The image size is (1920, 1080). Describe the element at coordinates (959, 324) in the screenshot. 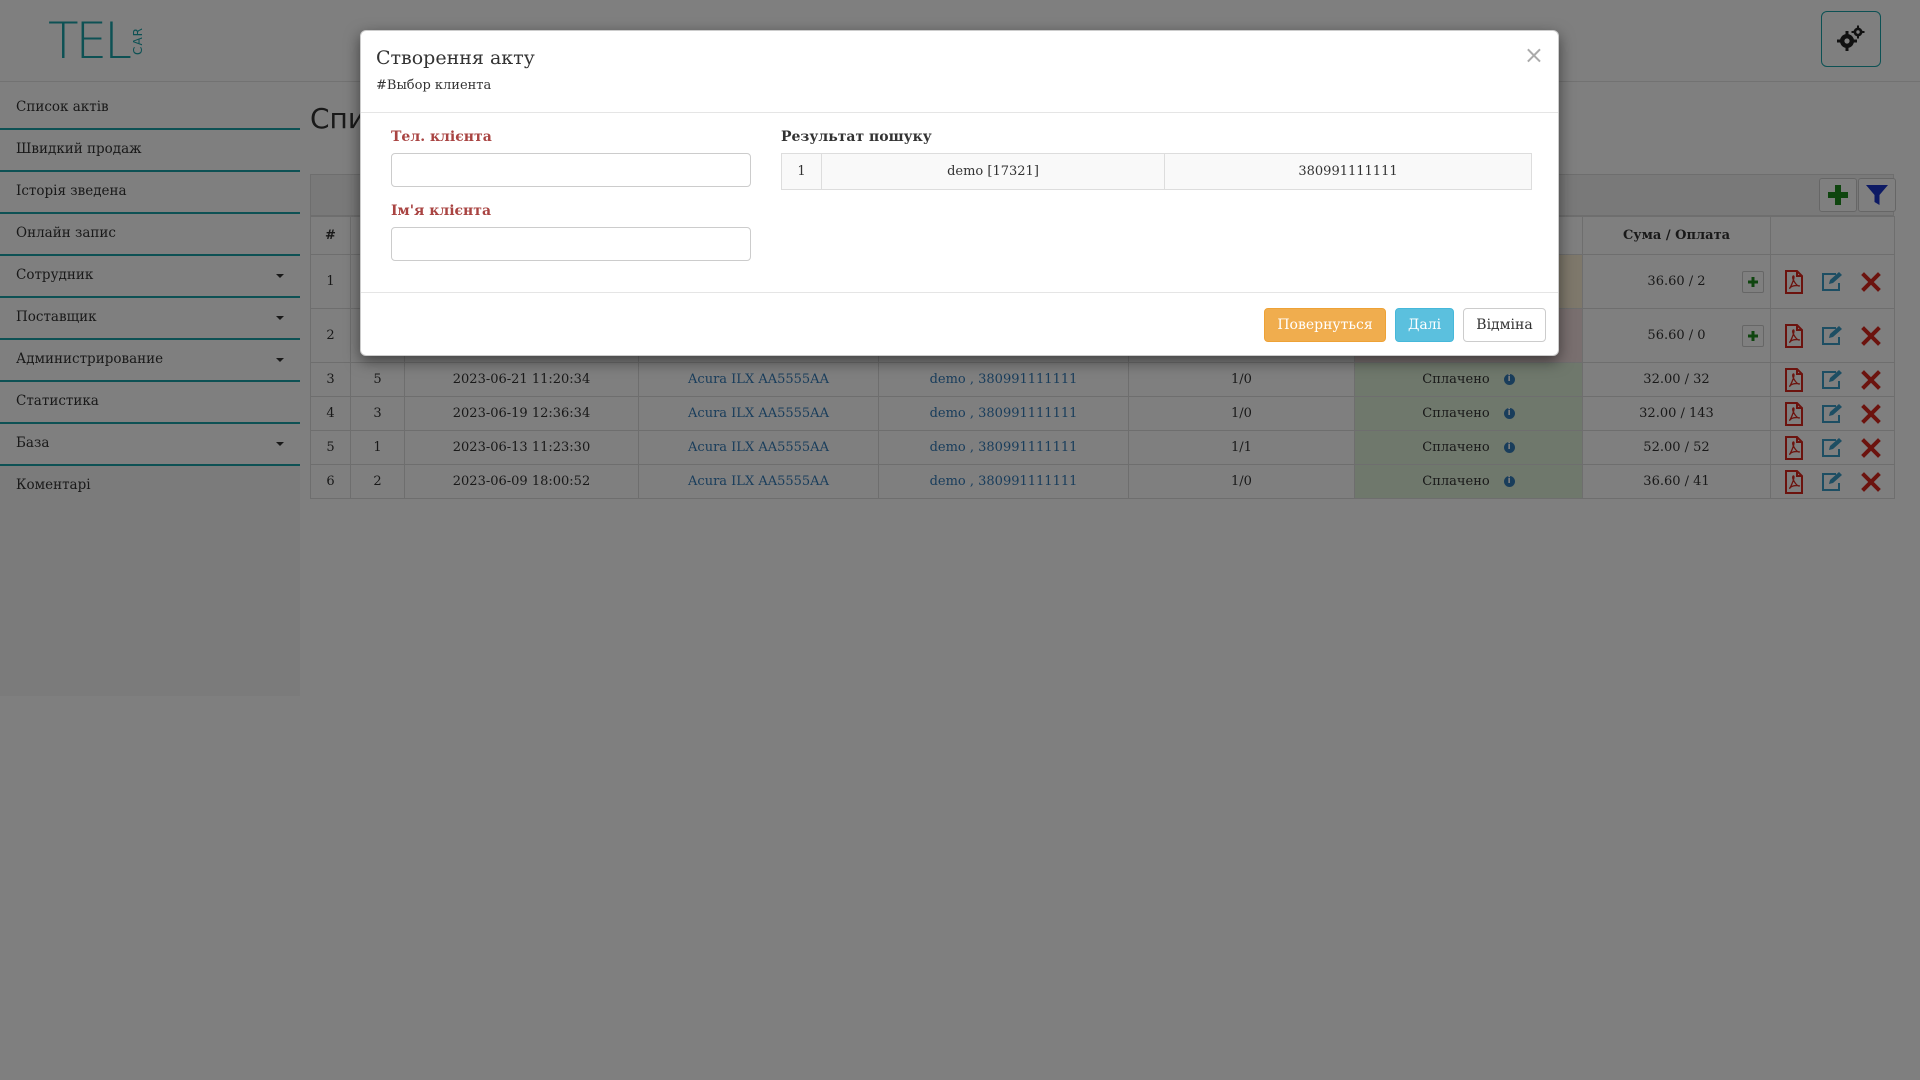

I see `modal-footer: Повернуться Далі Відміна` at that location.